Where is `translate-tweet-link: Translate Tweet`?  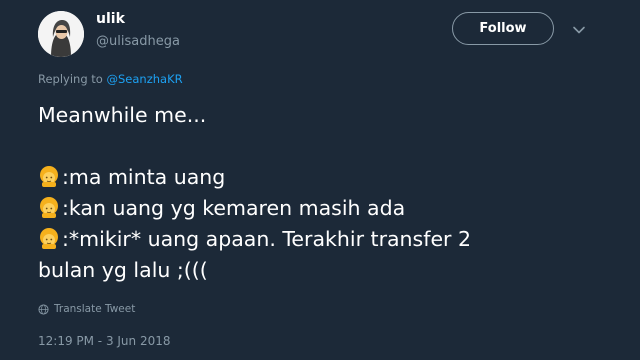 translate-tweet-link: Translate Tweet is located at coordinates (86, 309).